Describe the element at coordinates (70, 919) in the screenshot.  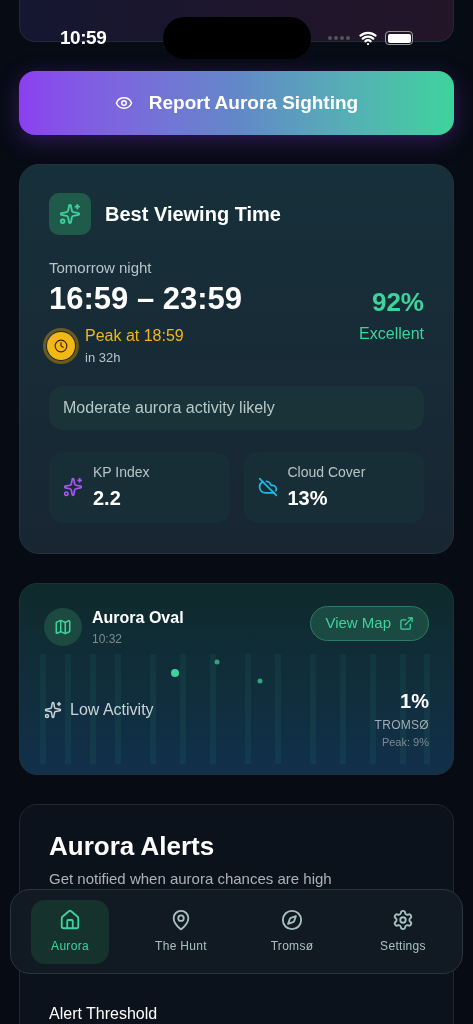
I see `home-icon` at that location.